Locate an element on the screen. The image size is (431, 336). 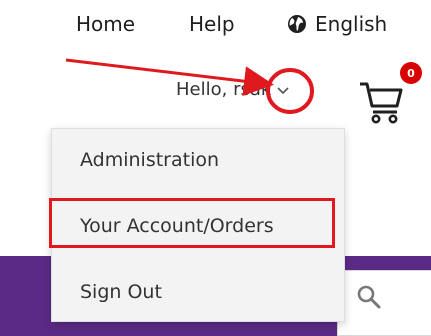
chevron-down-icon is located at coordinates (283, 90).